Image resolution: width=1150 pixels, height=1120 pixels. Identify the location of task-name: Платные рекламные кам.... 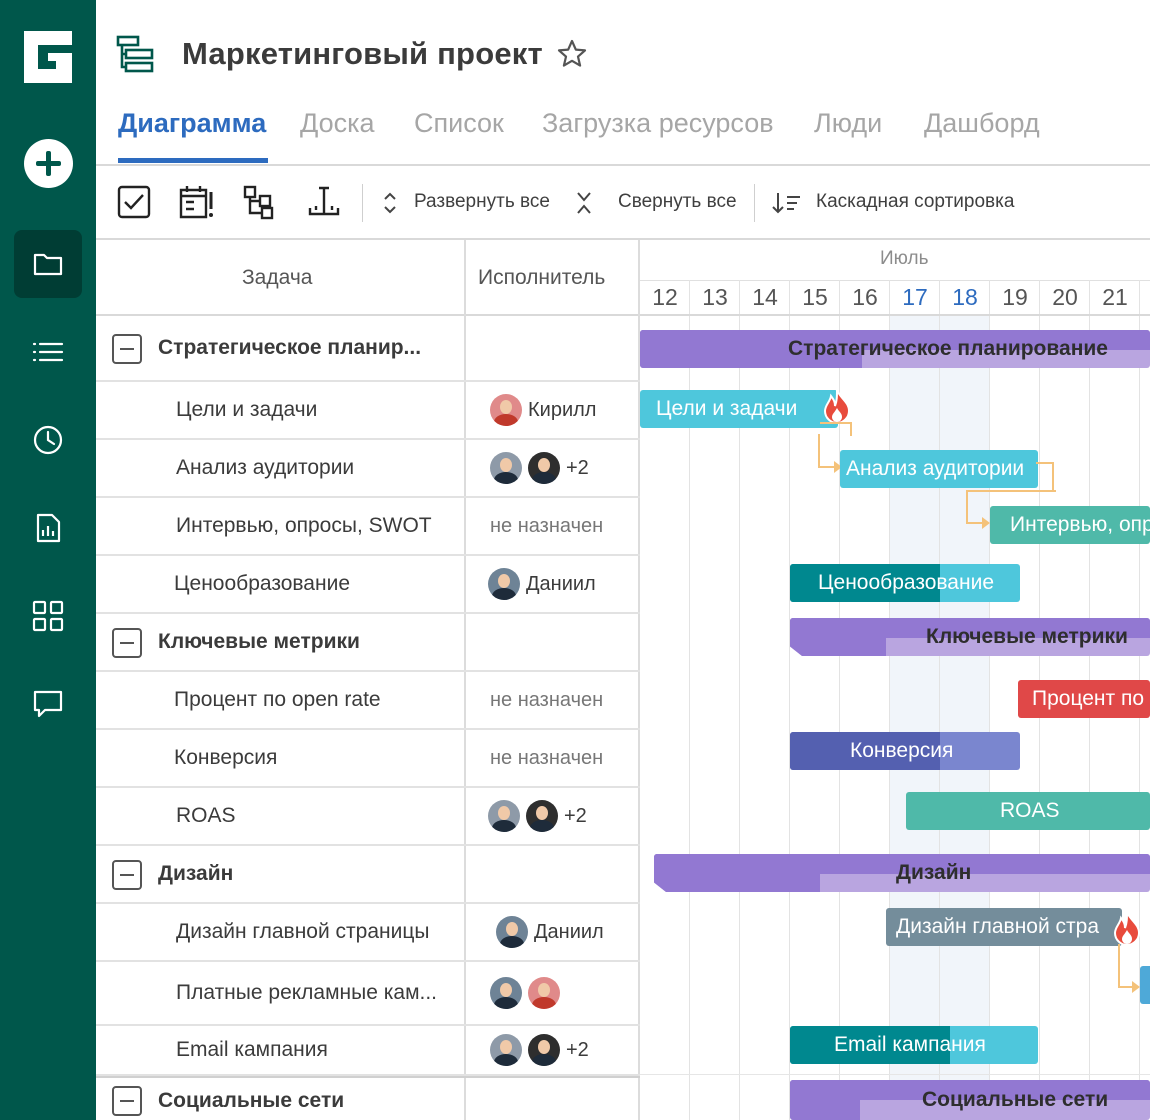
(307, 992).